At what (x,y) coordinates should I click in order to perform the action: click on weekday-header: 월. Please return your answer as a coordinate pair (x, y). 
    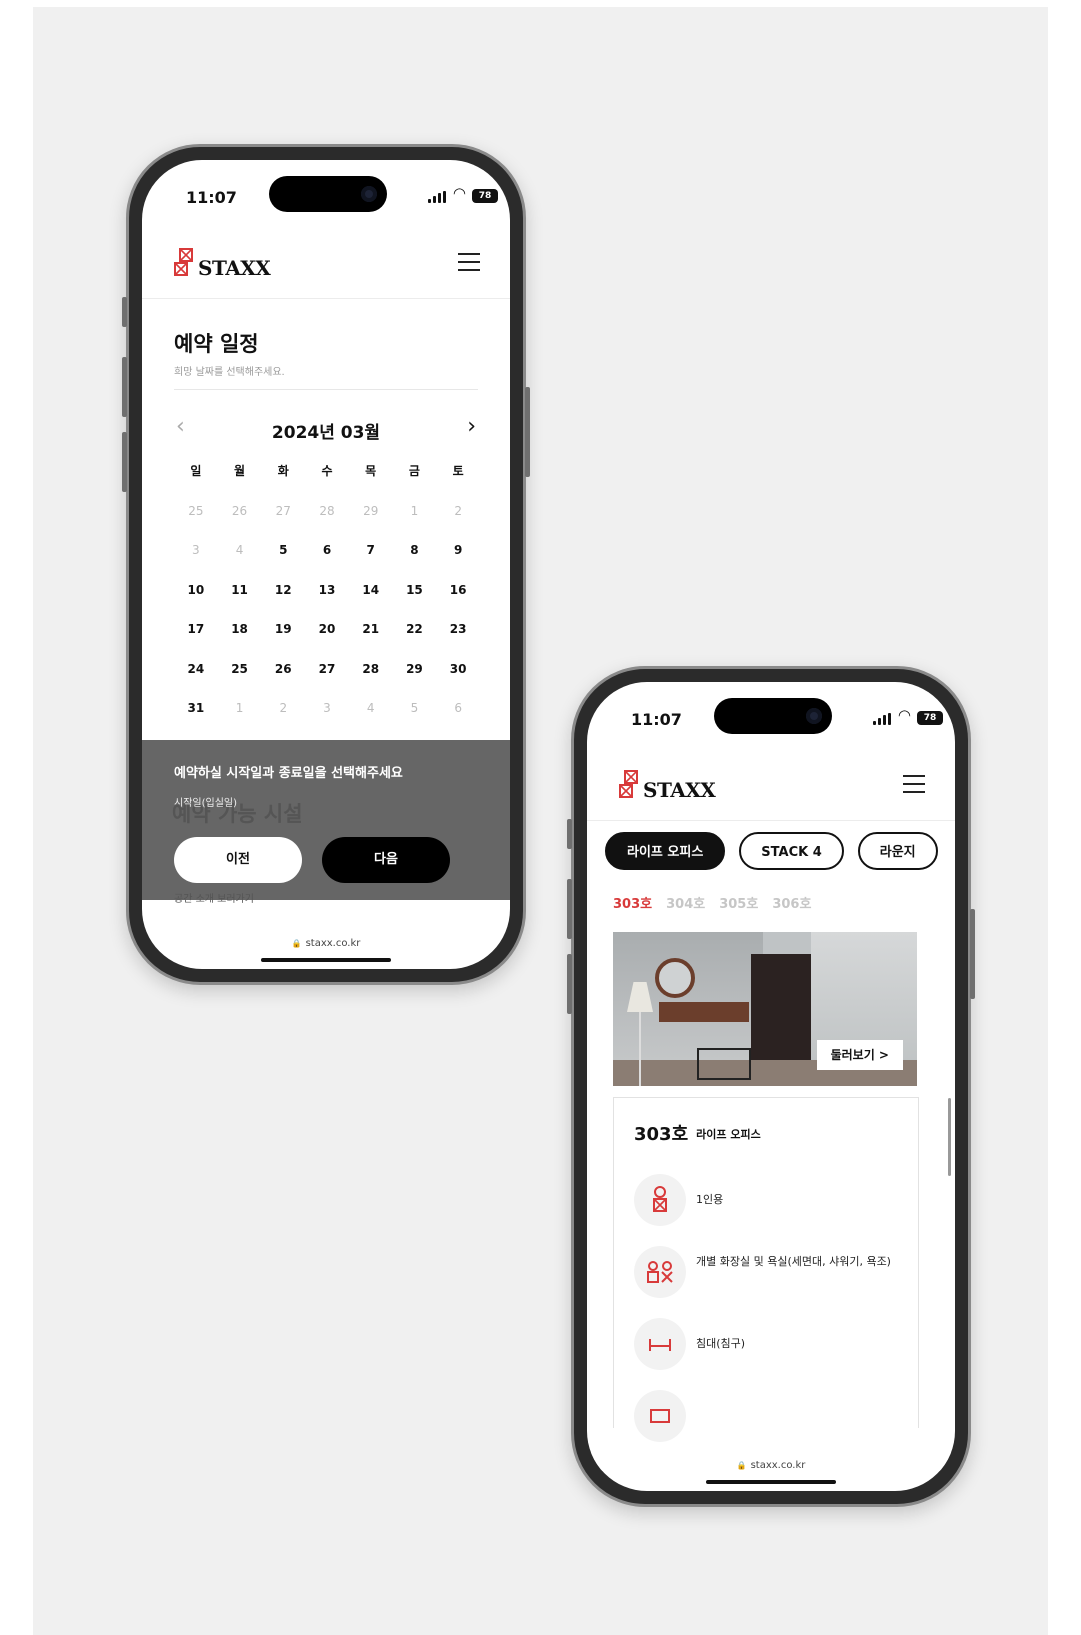
    Looking at the image, I should click on (240, 471).